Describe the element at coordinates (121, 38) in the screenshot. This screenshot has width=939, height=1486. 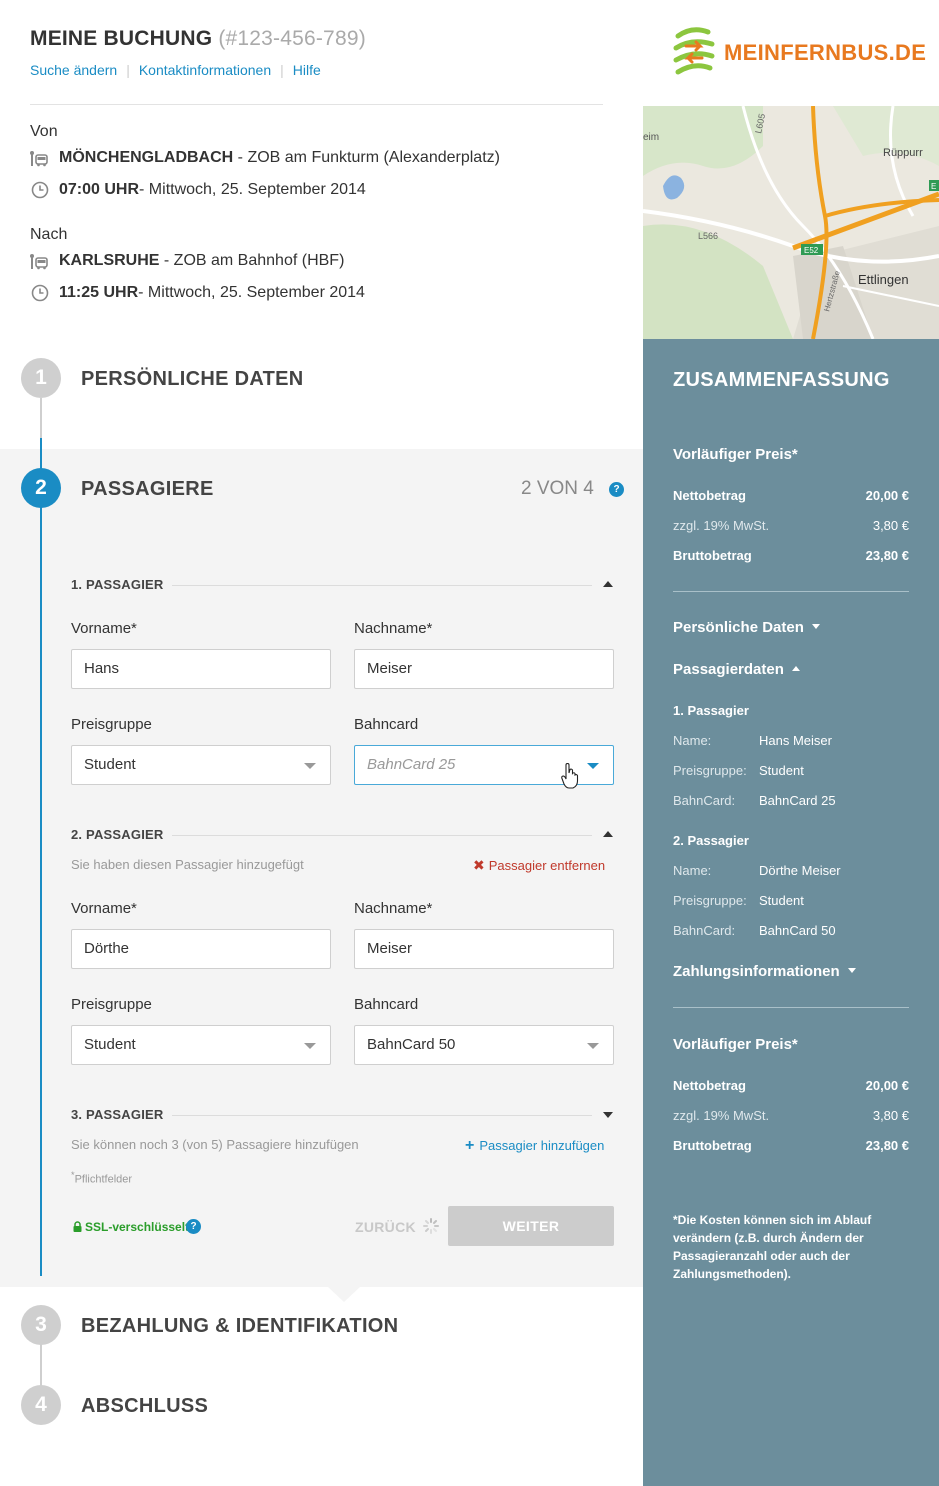
I see `page-title-text: MEINE BUCHUNG` at that location.